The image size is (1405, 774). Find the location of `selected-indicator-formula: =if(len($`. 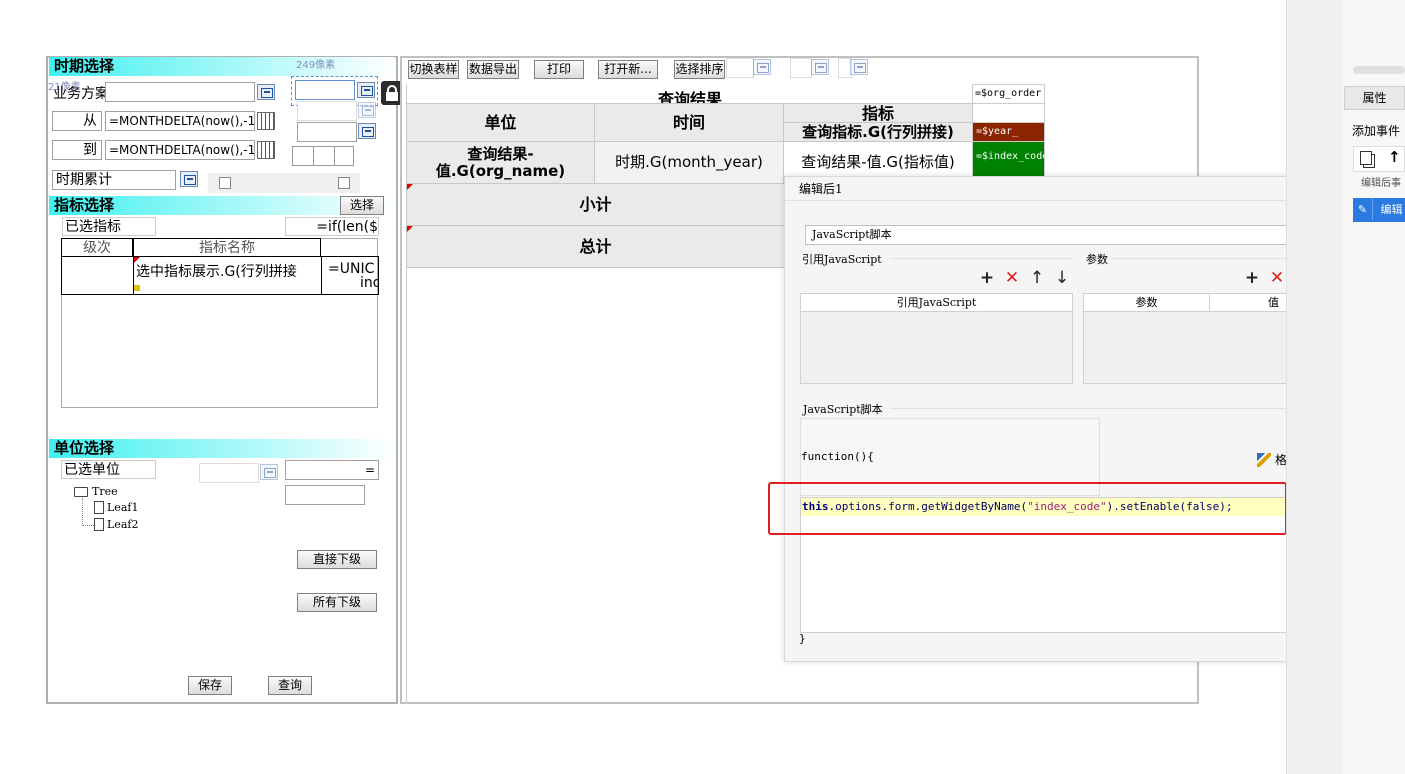

selected-indicator-formula: =if(len($ is located at coordinates (332, 226).